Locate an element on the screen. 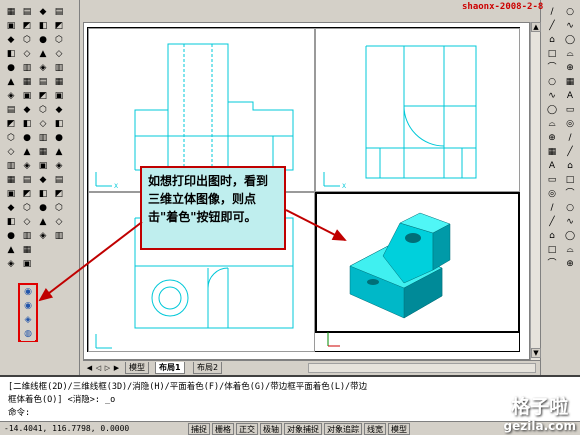 This screenshot has width=580, height=435. tab-next-icon: ▷ is located at coordinates (107, 368).